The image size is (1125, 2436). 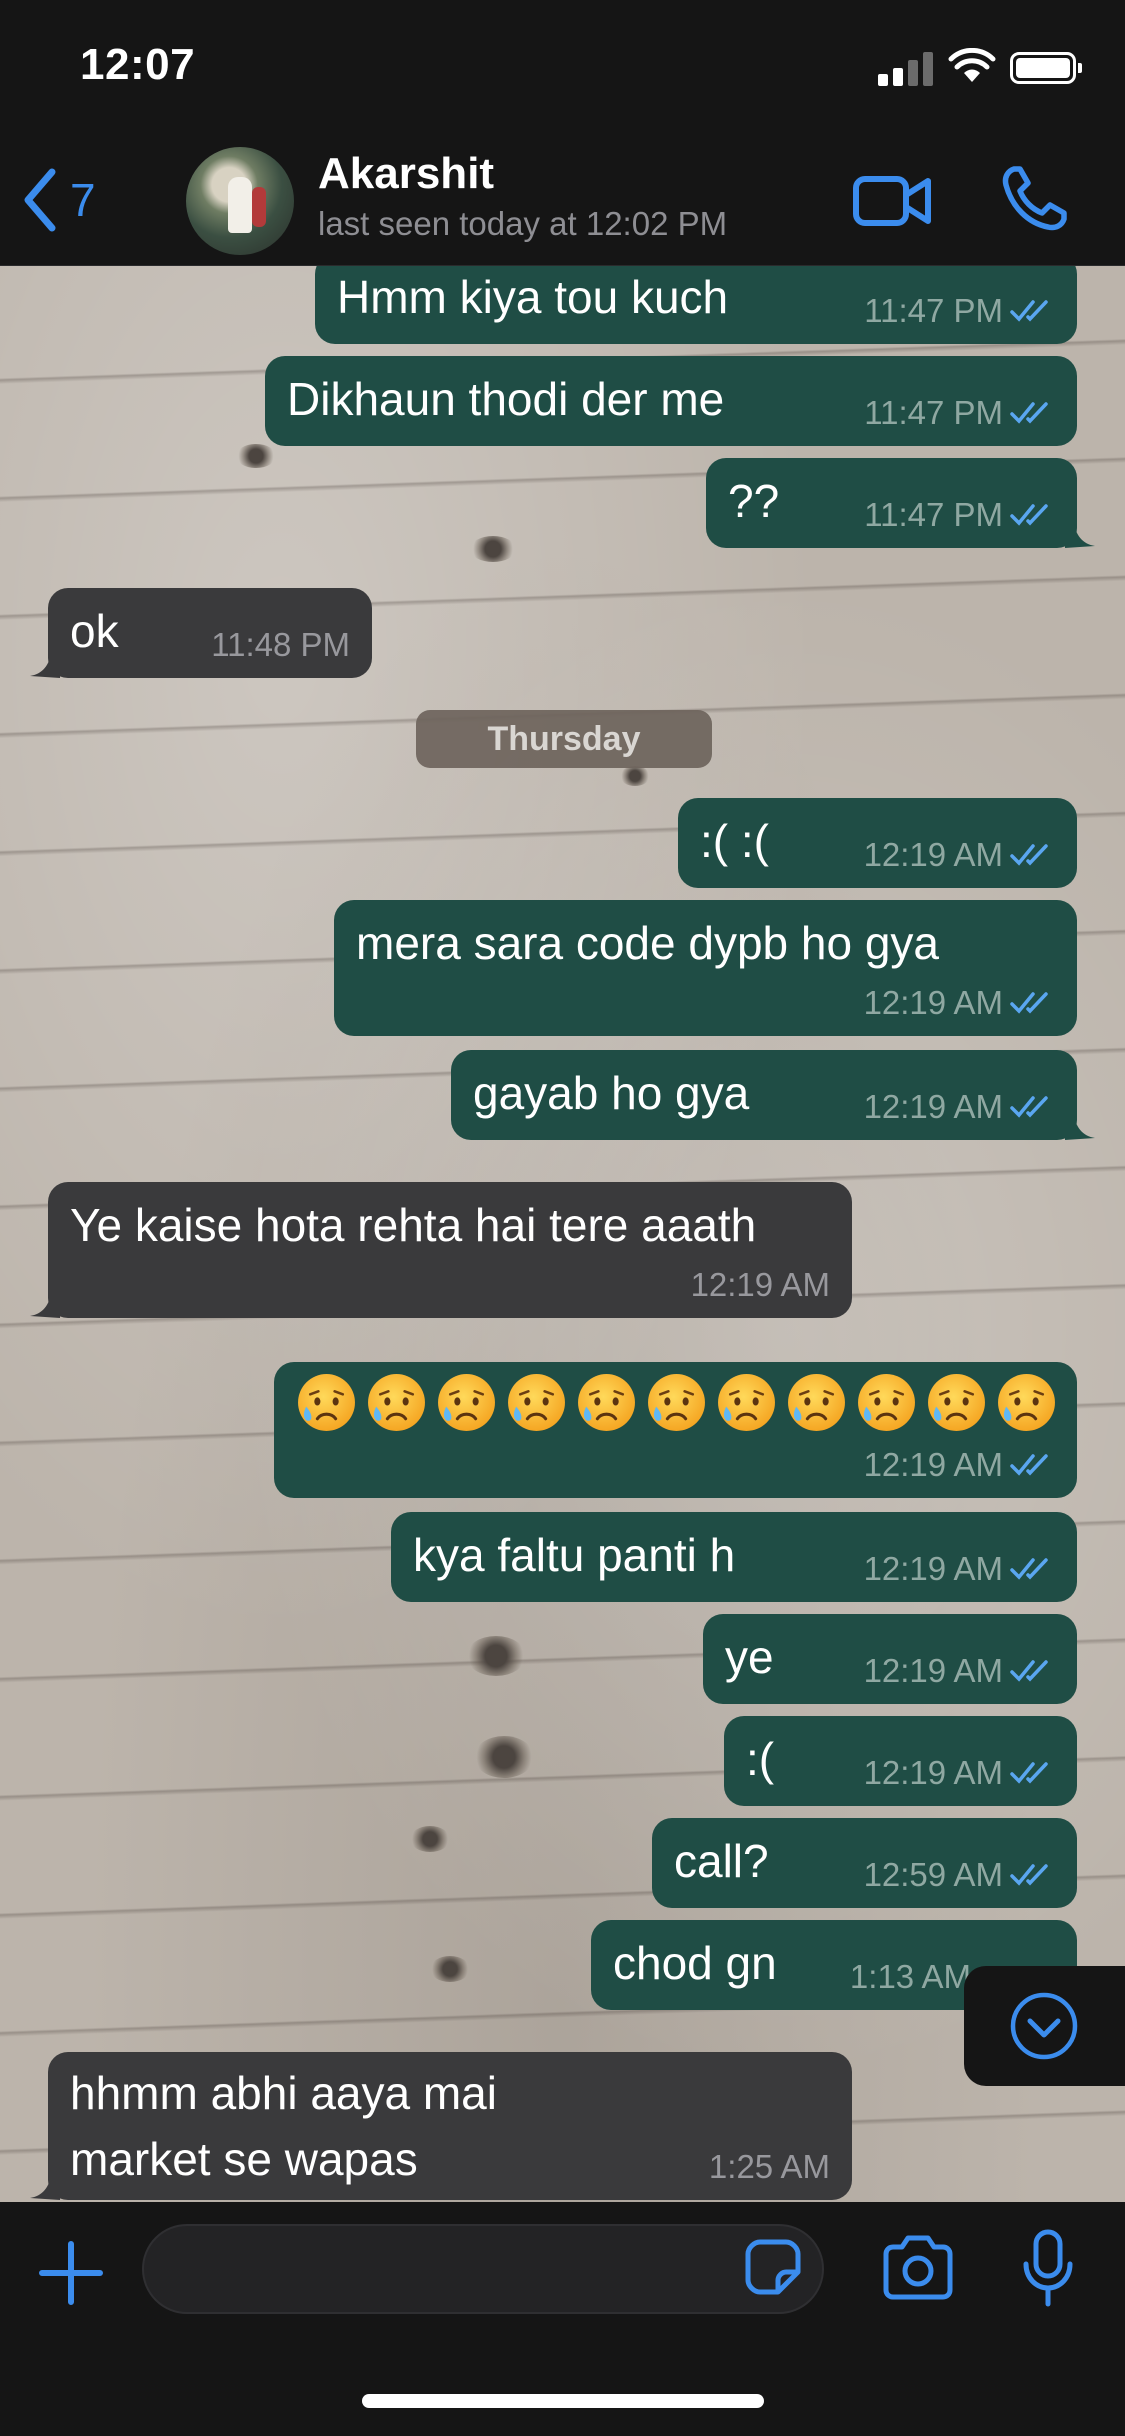 What do you see at coordinates (754, 501) in the screenshot?
I see `message-text: ??` at bounding box center [754, 501].